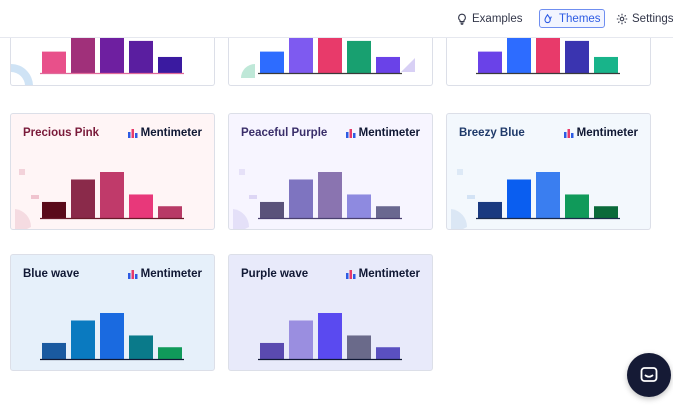 This screenshot has width=673, height=408. I want to click on nav-themes: Themes, so click(572, 18).